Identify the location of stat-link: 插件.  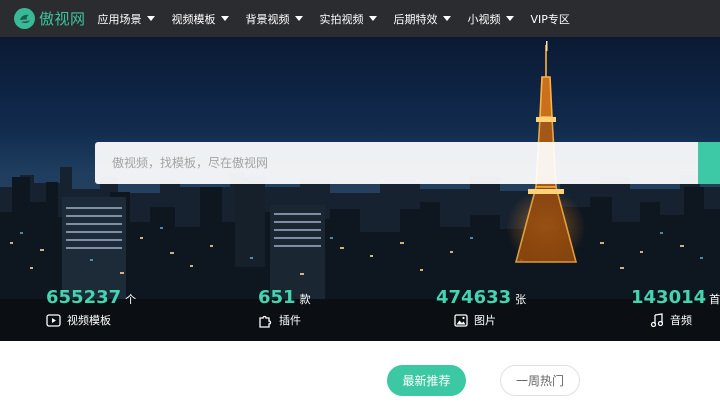
(284, 320).